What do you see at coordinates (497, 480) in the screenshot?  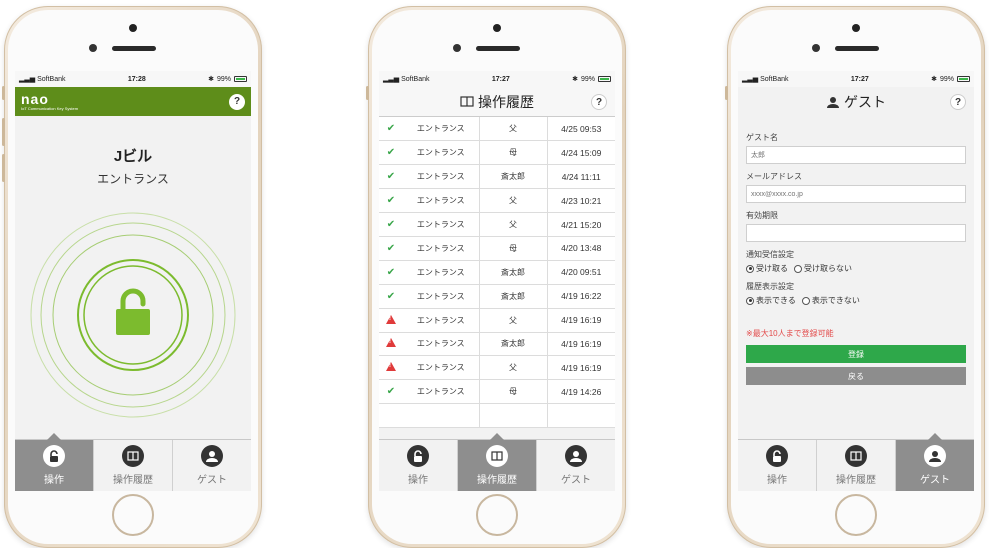 I see `tab-label: 操作履歴` at bounding box center [497, 480].